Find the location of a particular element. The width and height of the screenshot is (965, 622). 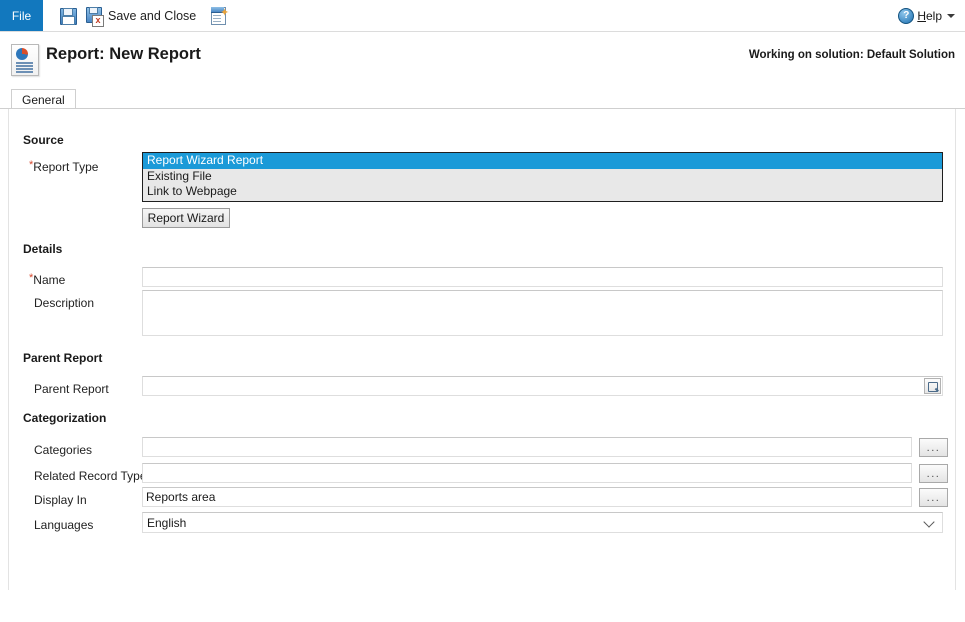

save-and-close-label: Save and Close is located at coordinates (152, 15).